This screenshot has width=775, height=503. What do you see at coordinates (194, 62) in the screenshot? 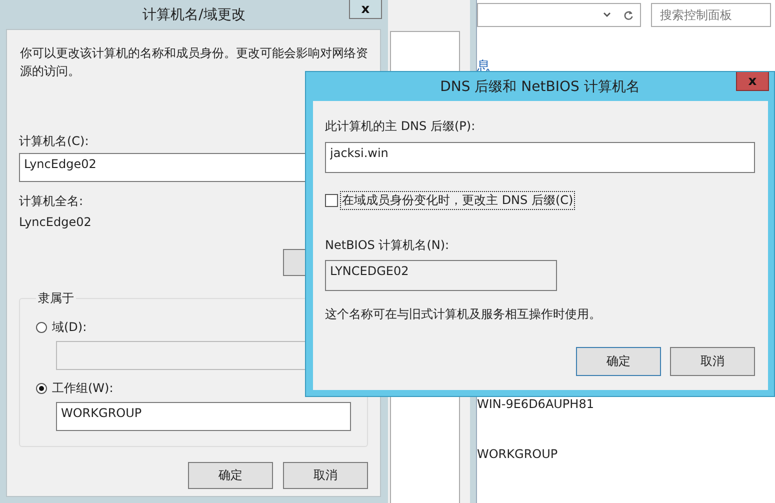
I see `description-text: 你可以更改该计算机的名称和成员身份。更改可能会影响对网络资源的访问。` at bounding box center [194, 62].